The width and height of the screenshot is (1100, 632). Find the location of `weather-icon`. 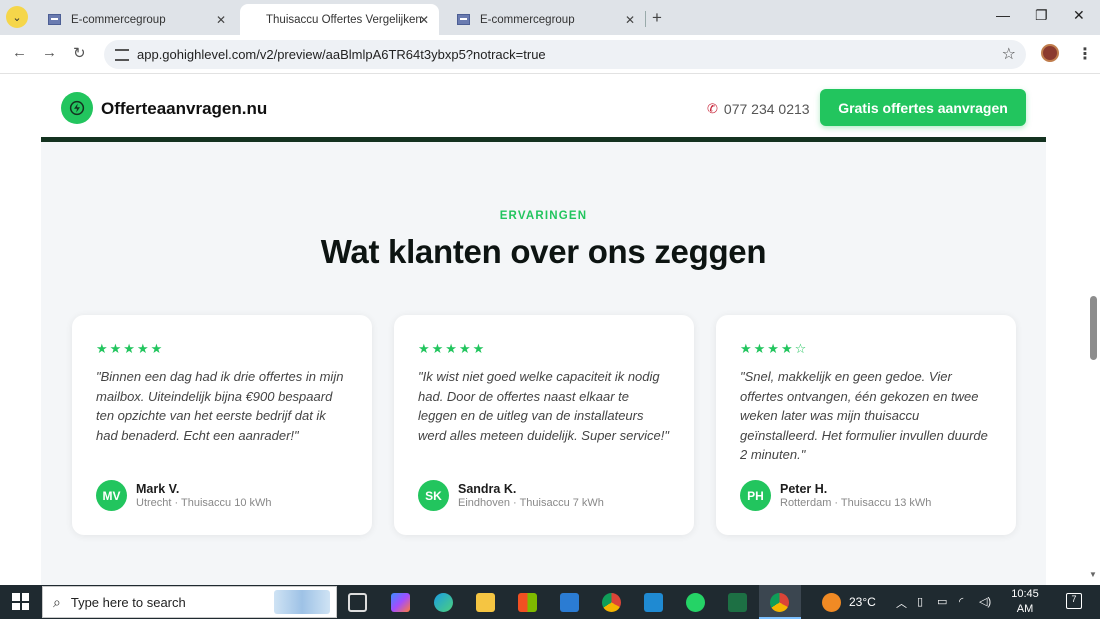

weather-icon is located at coordinates (831, 602).